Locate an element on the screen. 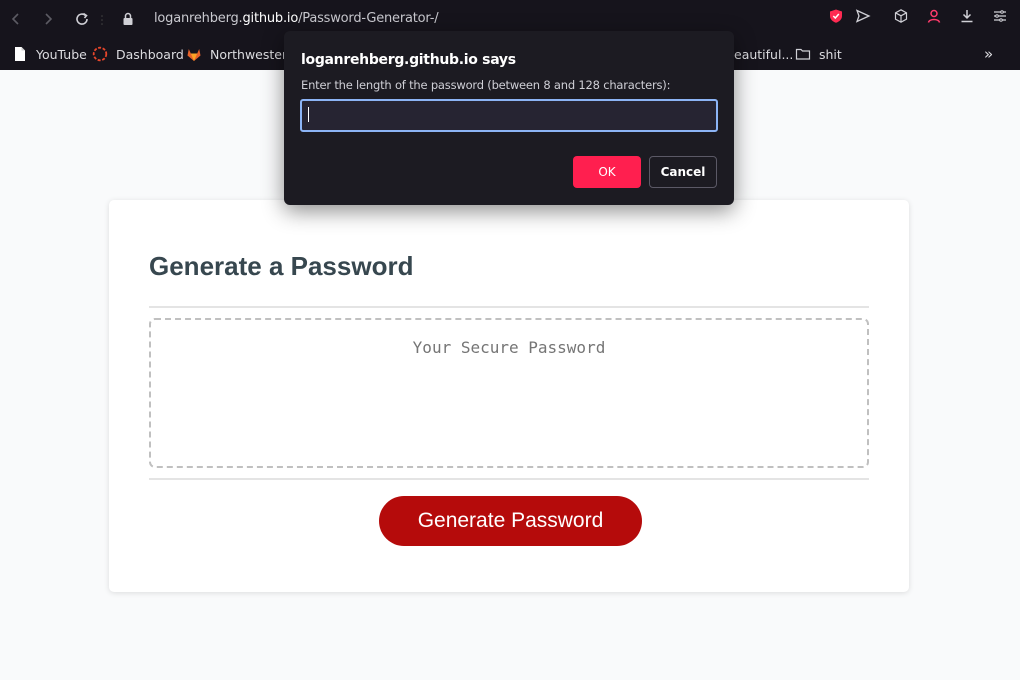 The width and height of the screenshot is (1020, 680). chevron-double-right-icon: » is located at coordinates (989, 54).